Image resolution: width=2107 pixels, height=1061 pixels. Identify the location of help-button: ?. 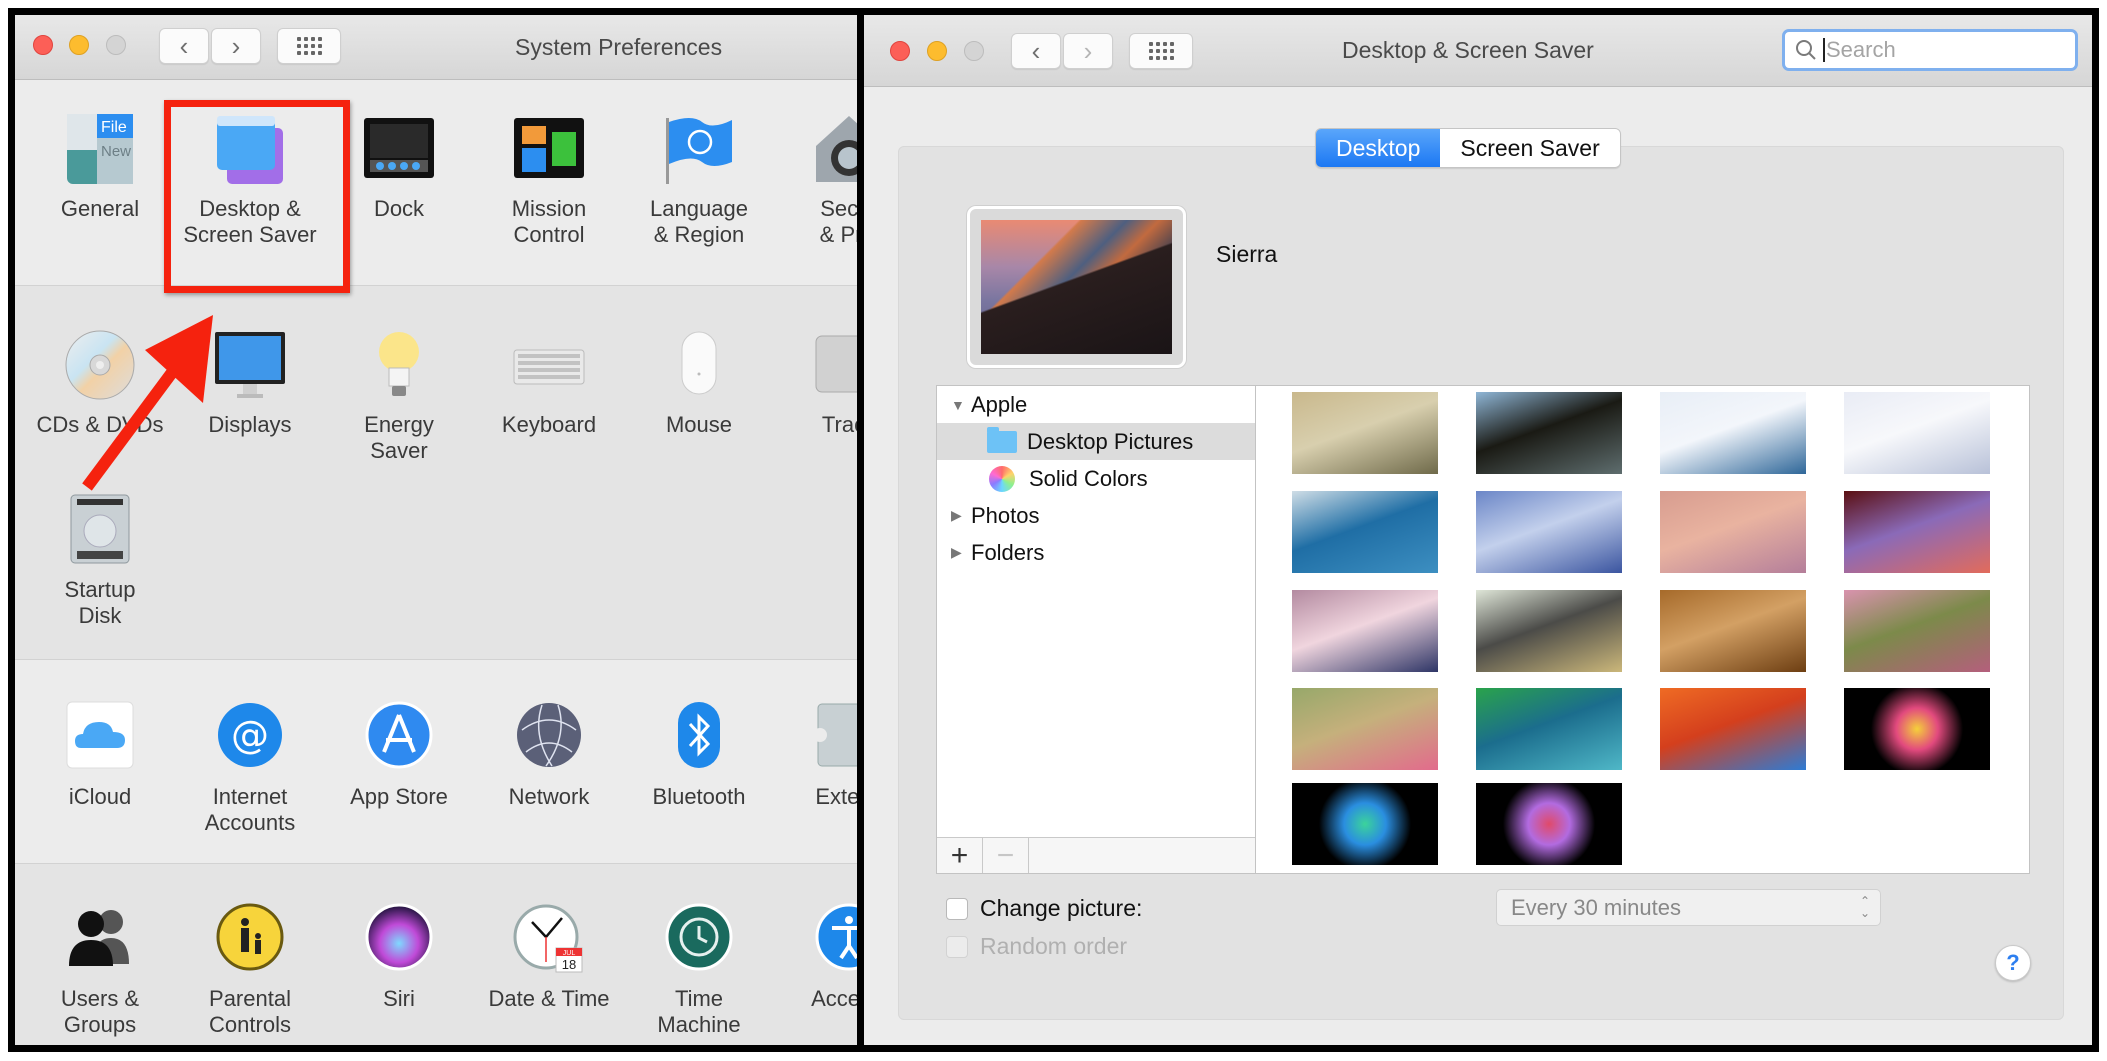
(2013, 963).